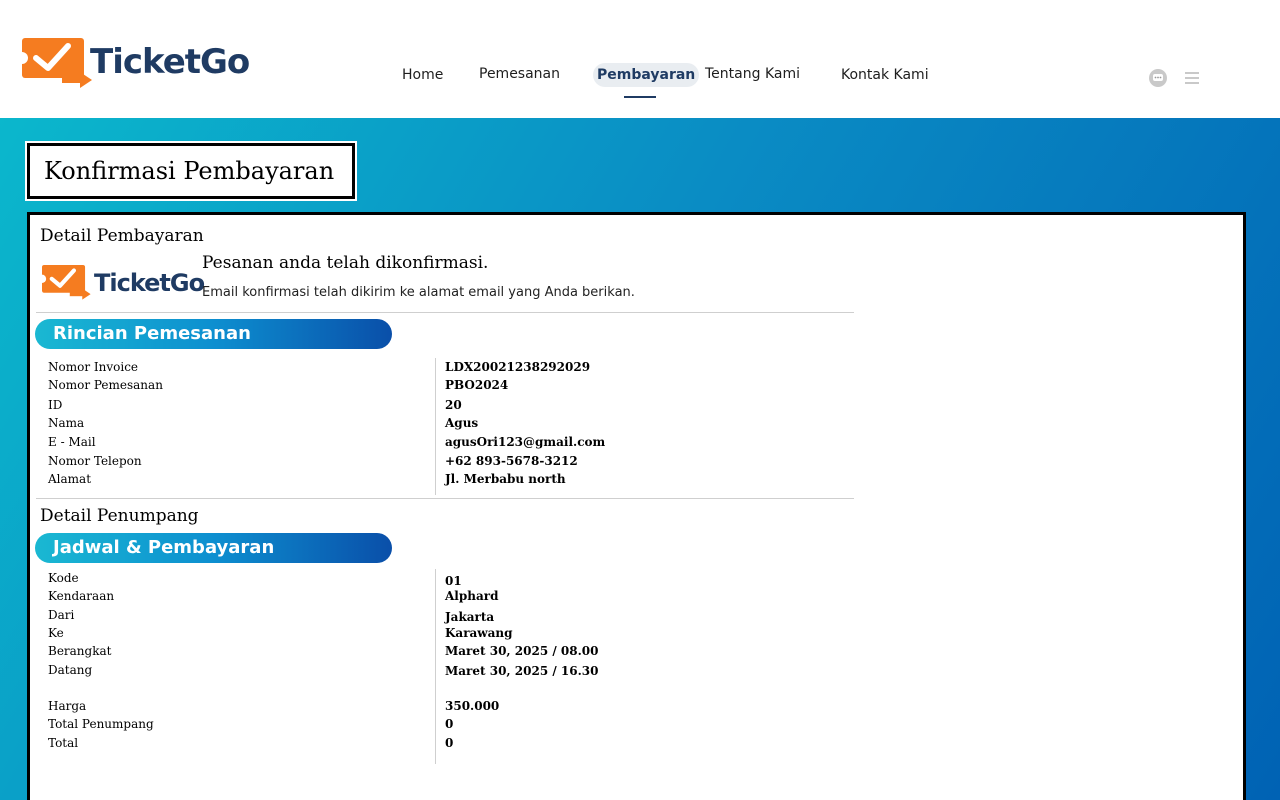  What do you see at coordinates (646, 75) in the screenshot?
I see `nav-pembayaran: Pembayaran` at bounding box center [646, 75].